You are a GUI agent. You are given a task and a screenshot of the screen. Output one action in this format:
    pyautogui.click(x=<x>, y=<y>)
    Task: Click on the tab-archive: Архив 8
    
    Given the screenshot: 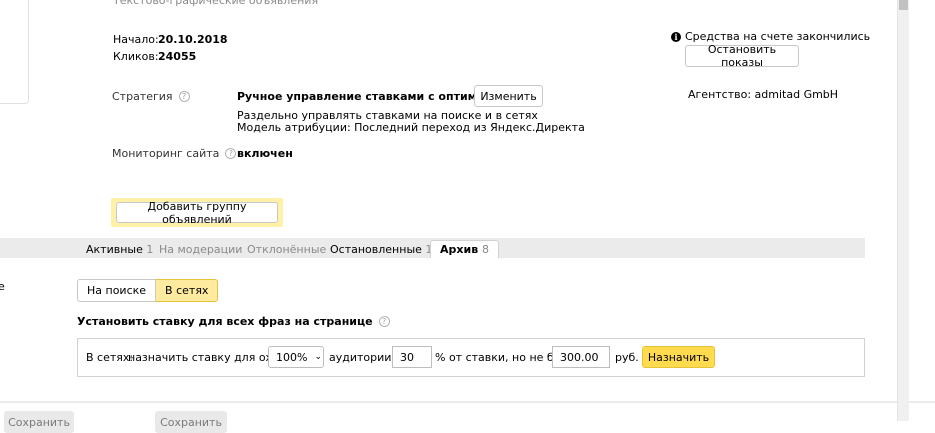 What is the action you would take?
    pyautogui.click(x=464, y=249)
    